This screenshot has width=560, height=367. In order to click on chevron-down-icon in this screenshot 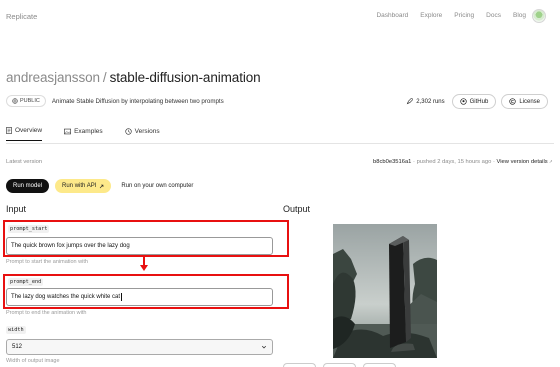, I will do `click(264, 347)`.